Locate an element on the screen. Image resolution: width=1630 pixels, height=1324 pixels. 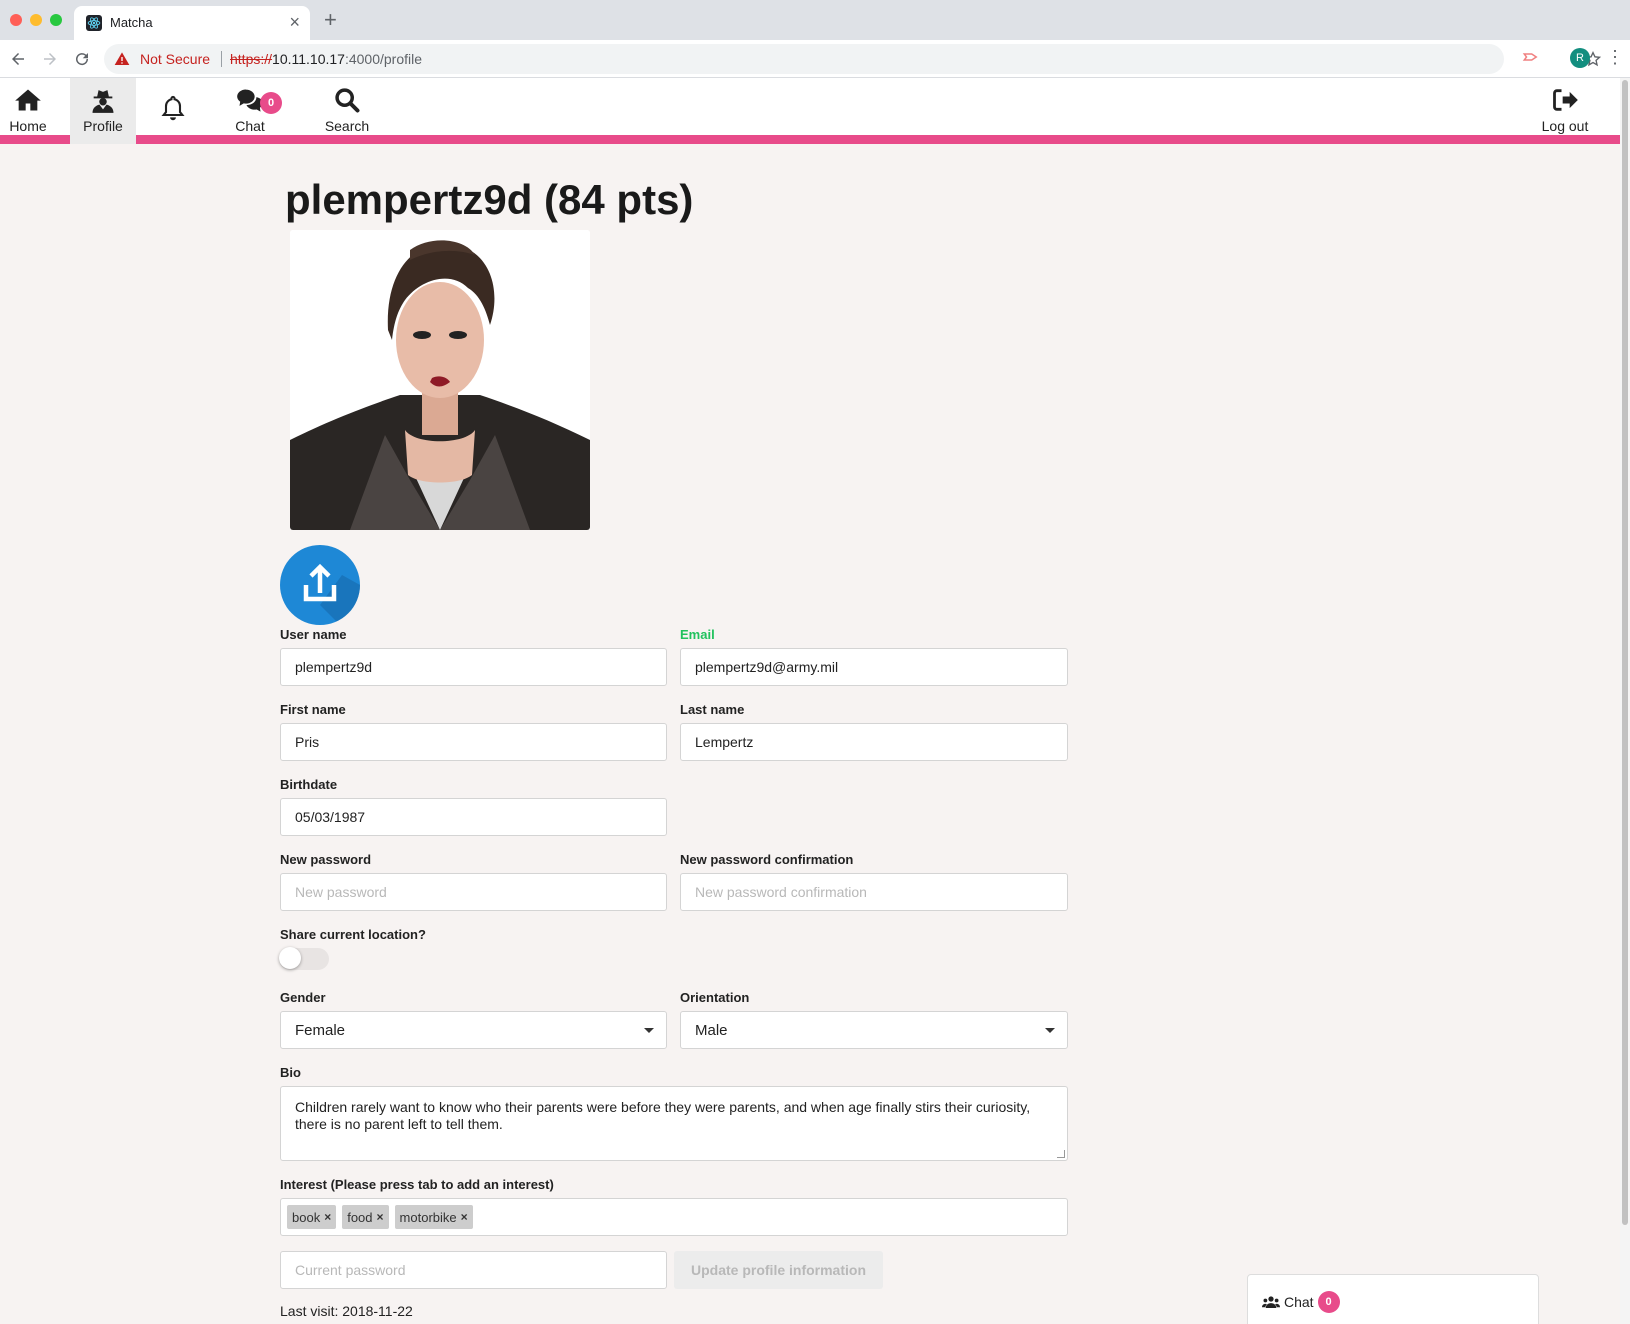
tag-label: food is located at coordinates (360, 1217).